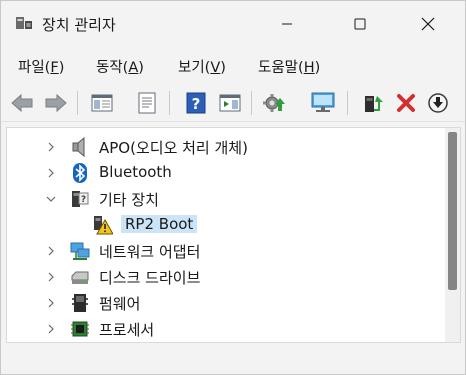 The image size is (466, 375). What do you see at coordinates (222, 251) in the screenshot?
I see `tree-item-network-adapters: 네트워크 어댑터` at bounding box center [222, 251].